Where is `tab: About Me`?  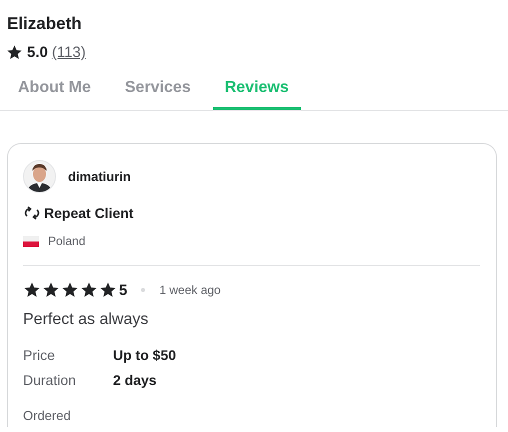
tab: About Me is located at coordinates (54, 89).